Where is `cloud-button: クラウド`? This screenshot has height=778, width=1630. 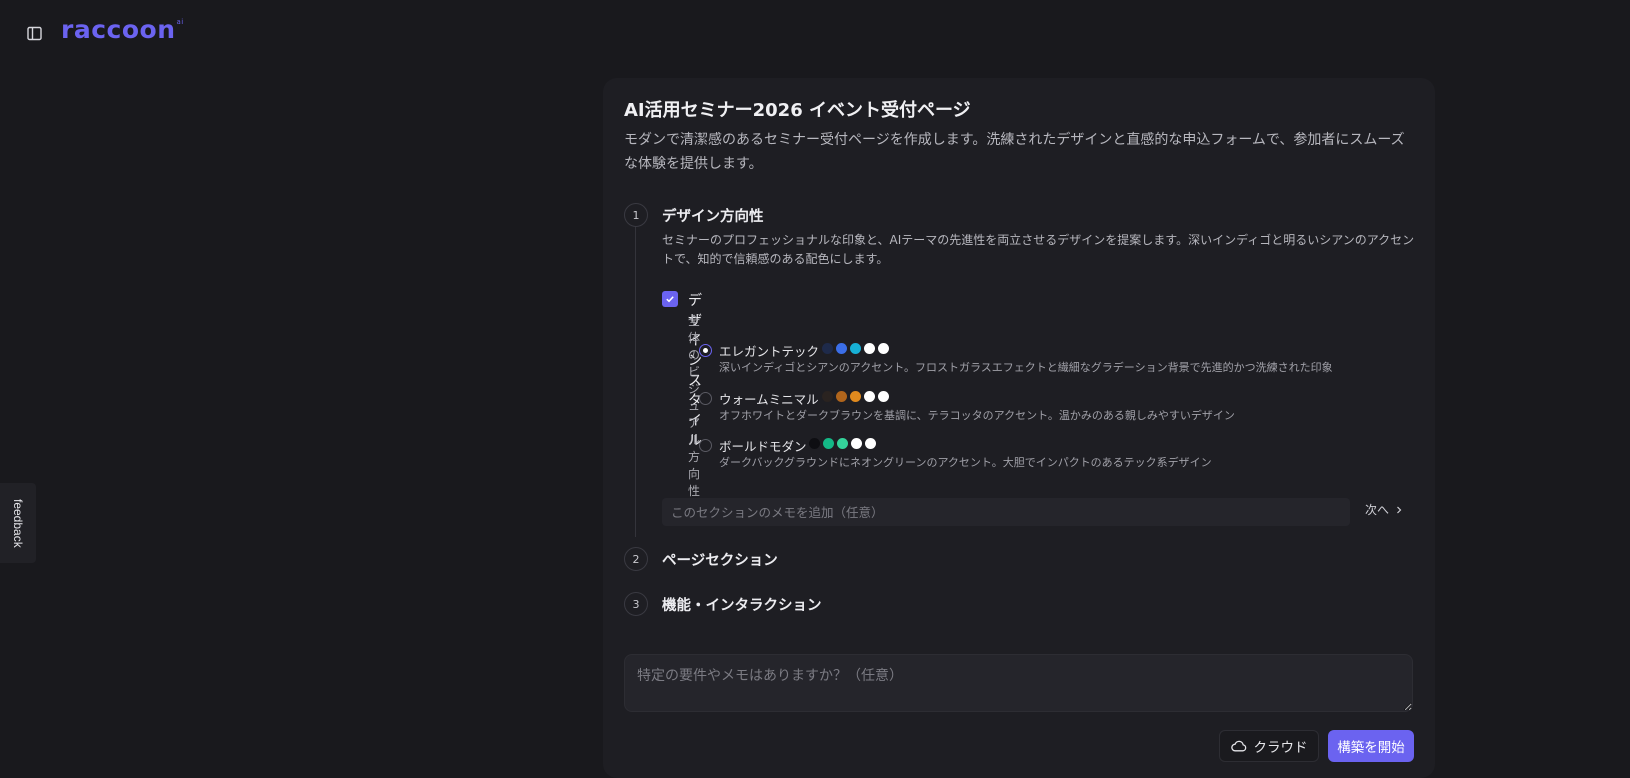
cloud-button: クラウド is located at coordinates (1269, 746).